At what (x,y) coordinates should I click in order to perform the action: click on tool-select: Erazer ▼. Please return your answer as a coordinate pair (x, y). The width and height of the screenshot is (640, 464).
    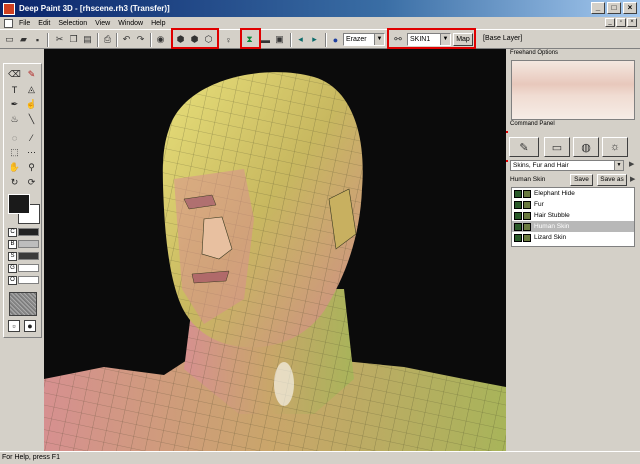
    Looking at the image, I should click on (364, 39).